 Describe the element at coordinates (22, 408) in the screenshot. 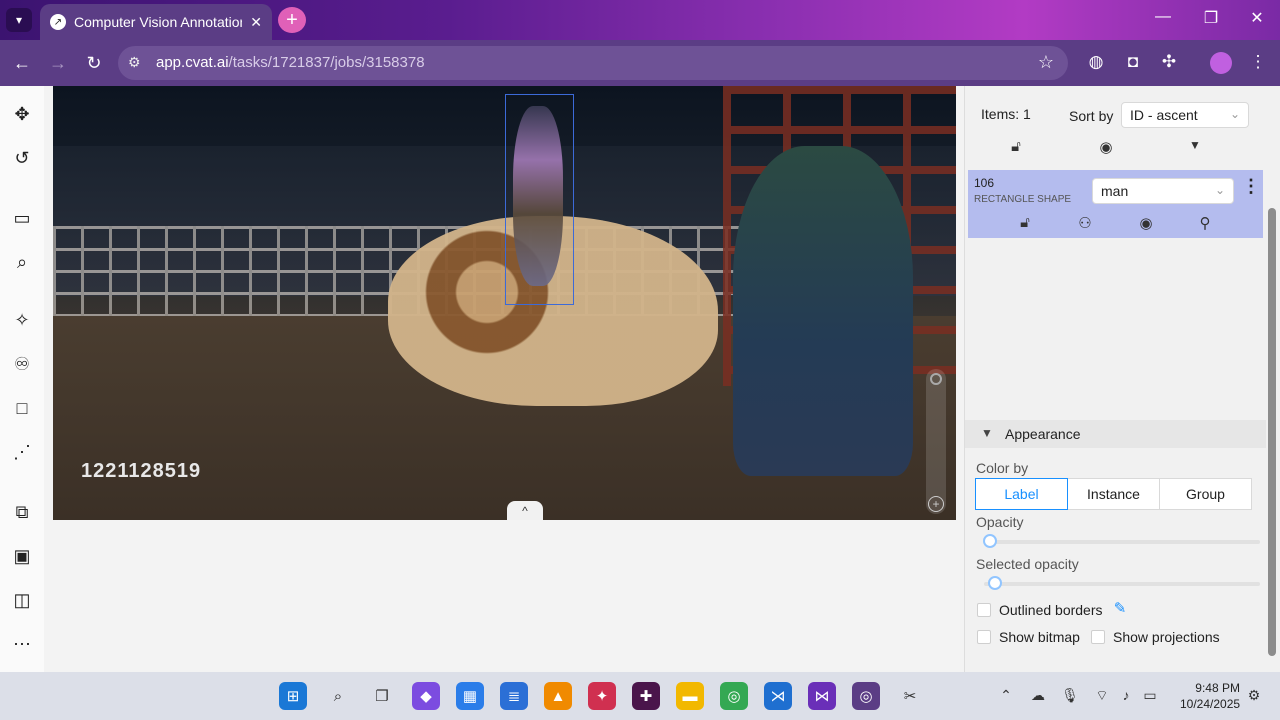

I see `rectangle-icon: □` at that location.